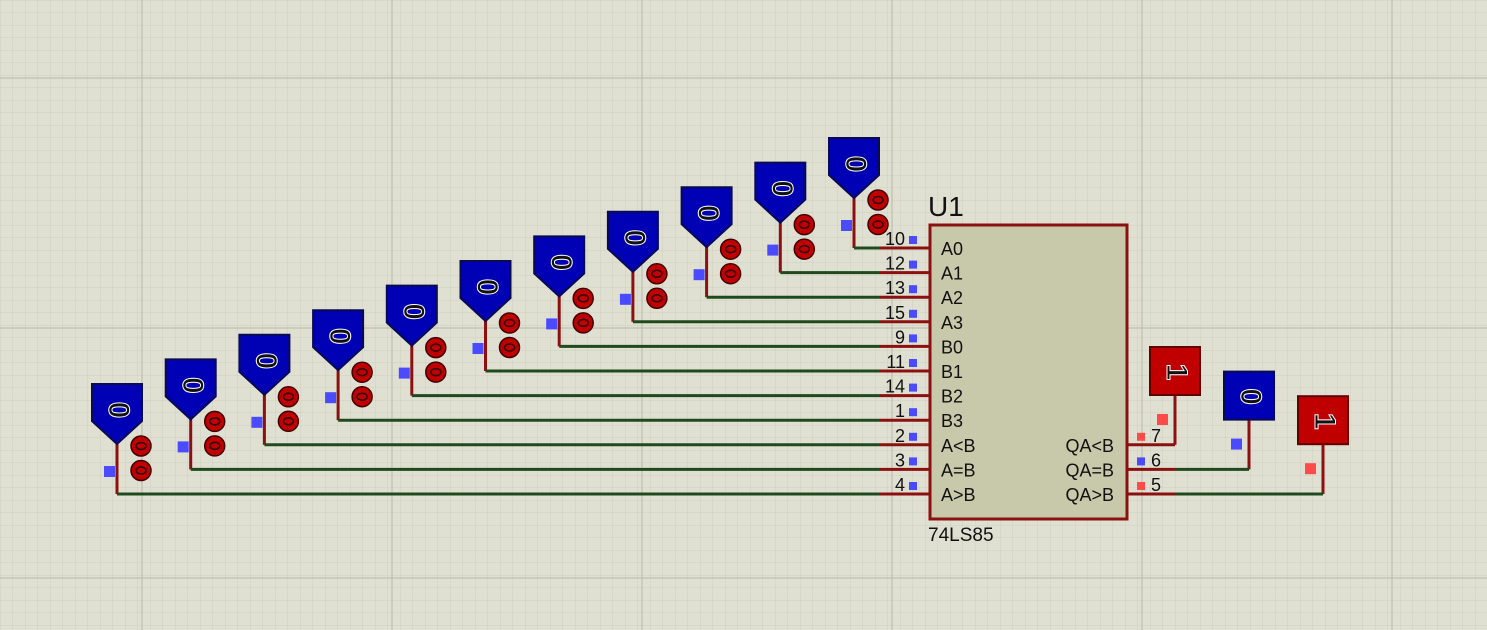  What do you see at coordinates (952, 249) in the screenshot?
I see `pin-name: A0` at bounding box center [952, 249].